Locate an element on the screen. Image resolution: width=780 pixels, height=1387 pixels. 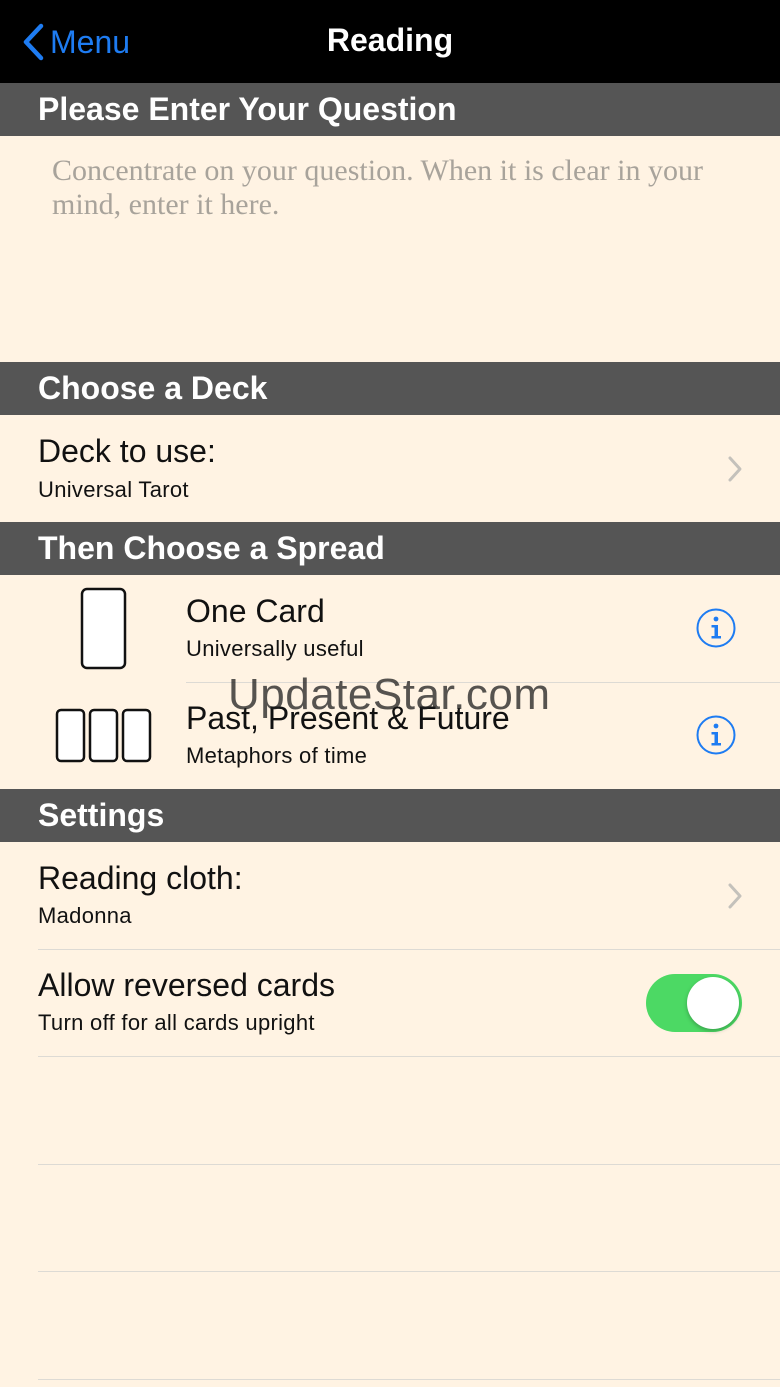
toggle-knob is located at coordinates (713, 1003).